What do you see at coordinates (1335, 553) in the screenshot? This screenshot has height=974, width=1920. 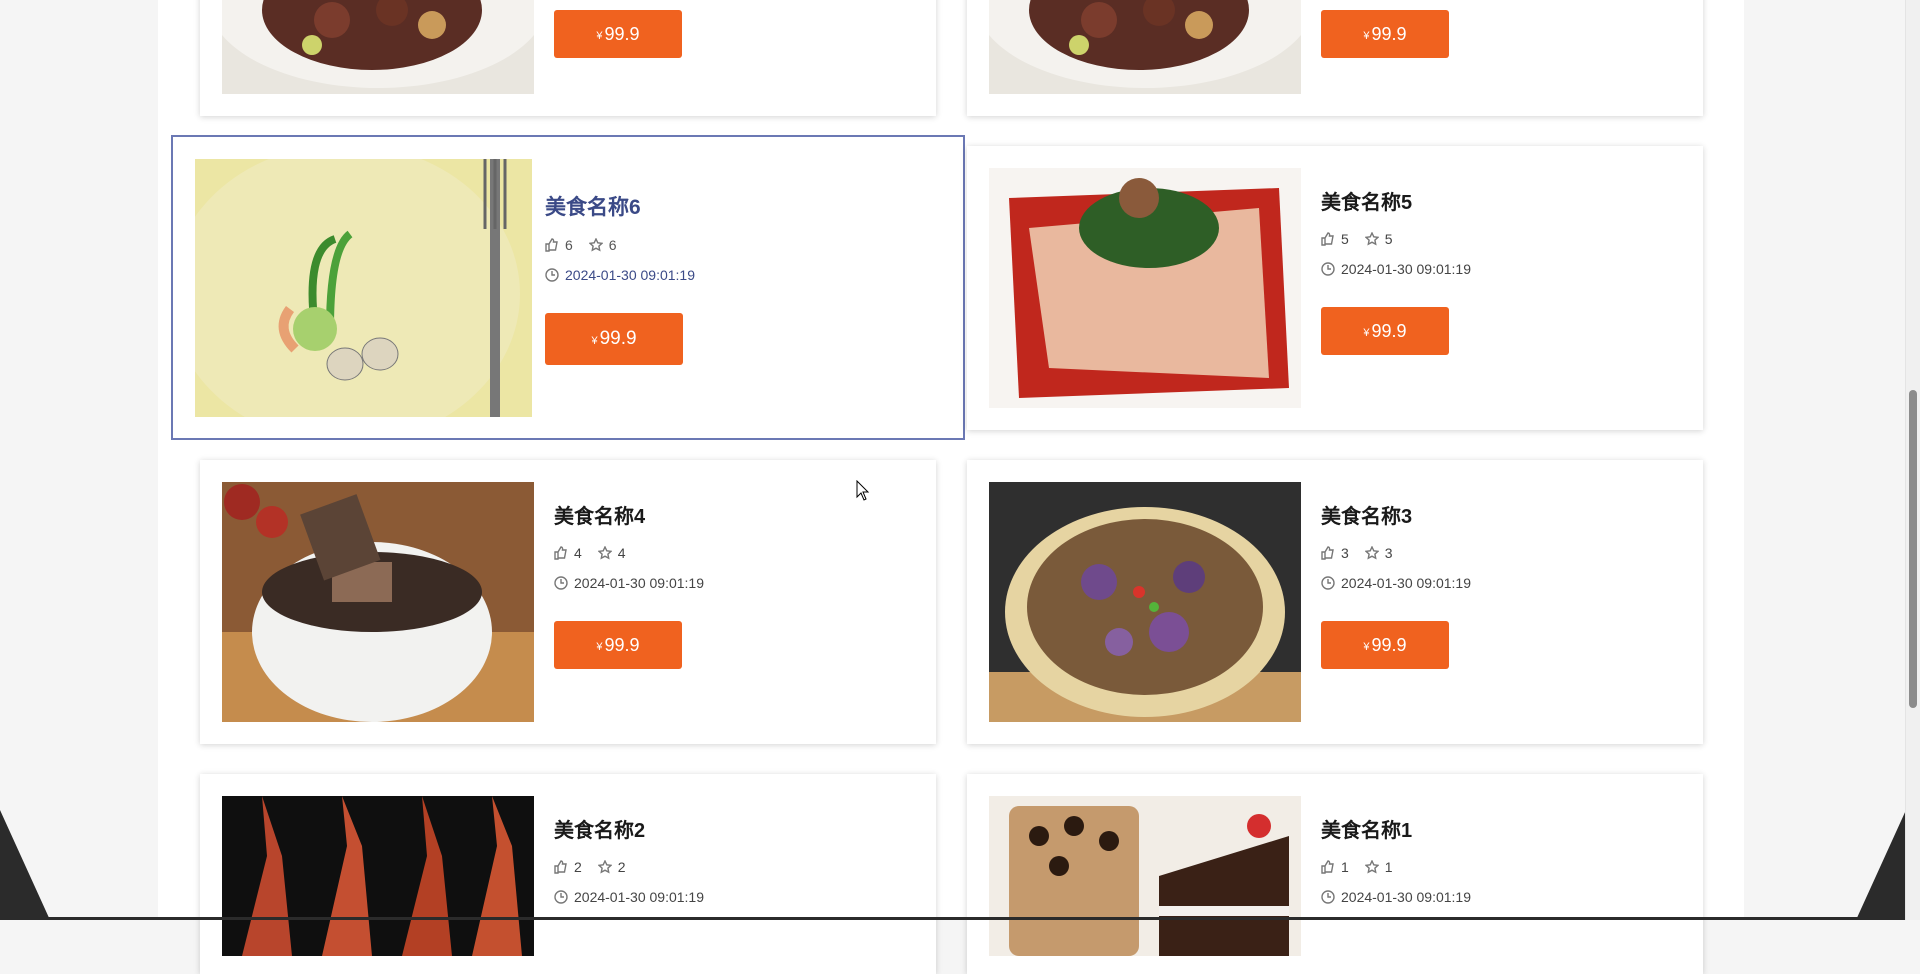 I see `like-count: 3` at bounding box center [1335, 553].